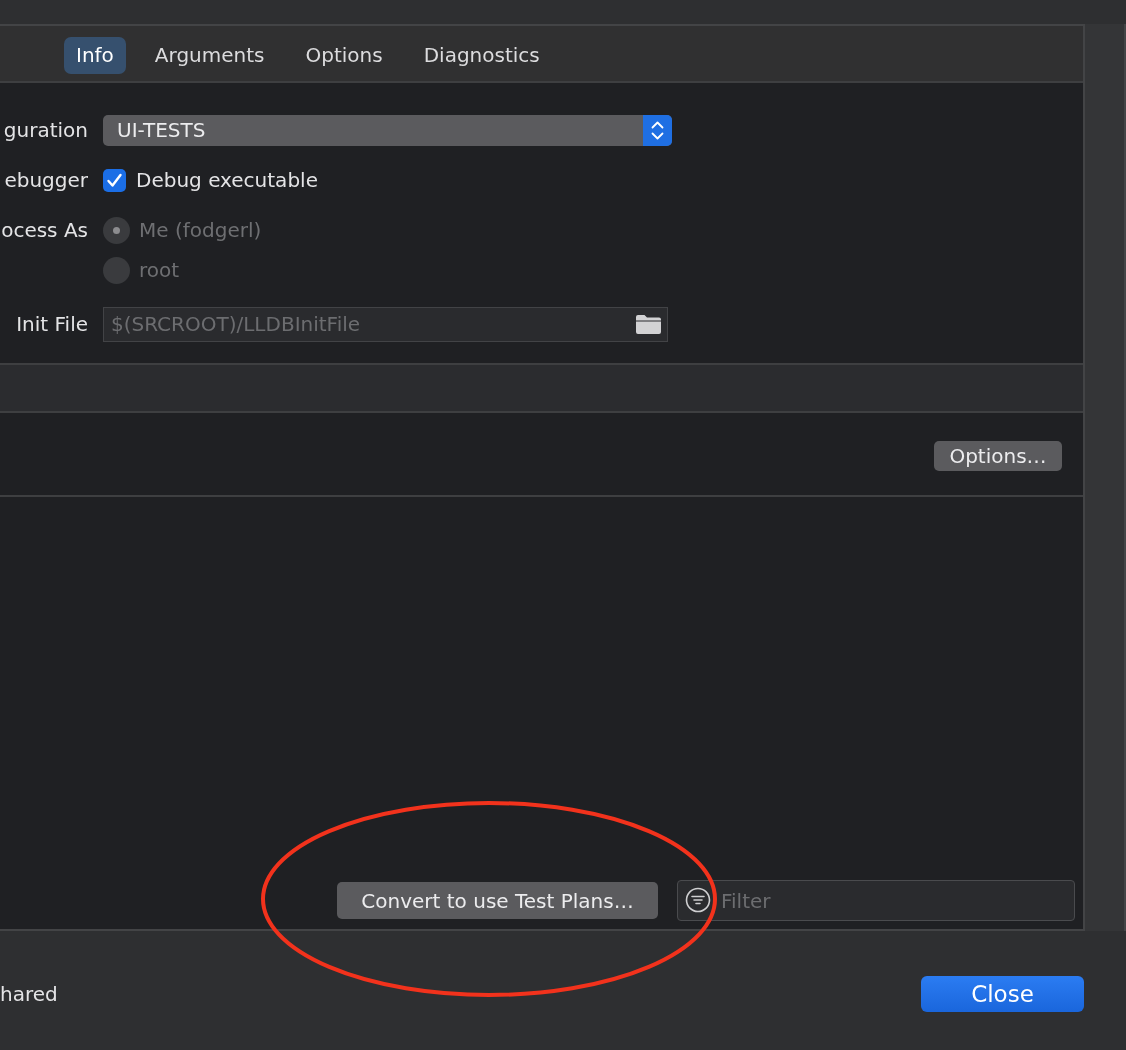 The image size is (1126, 1050). I want to click on tab: Arguments, so click(209, 55).